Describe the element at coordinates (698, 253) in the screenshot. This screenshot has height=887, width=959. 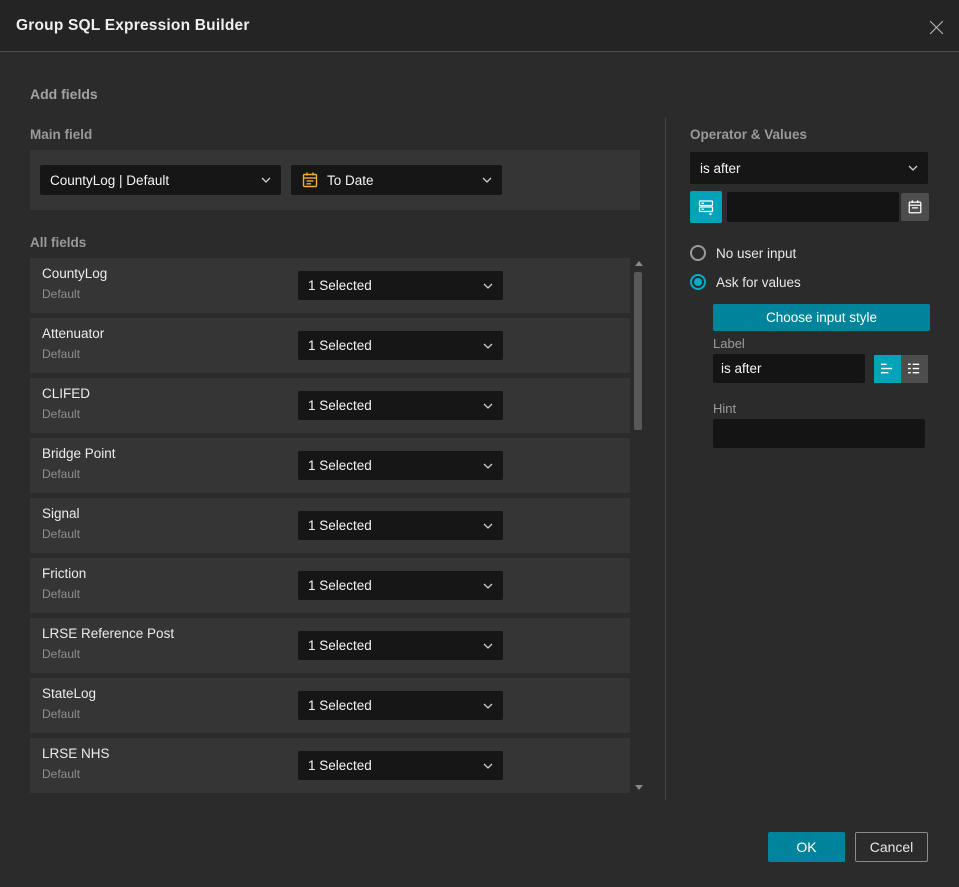
I see `radio-unselected-icon` at that location.